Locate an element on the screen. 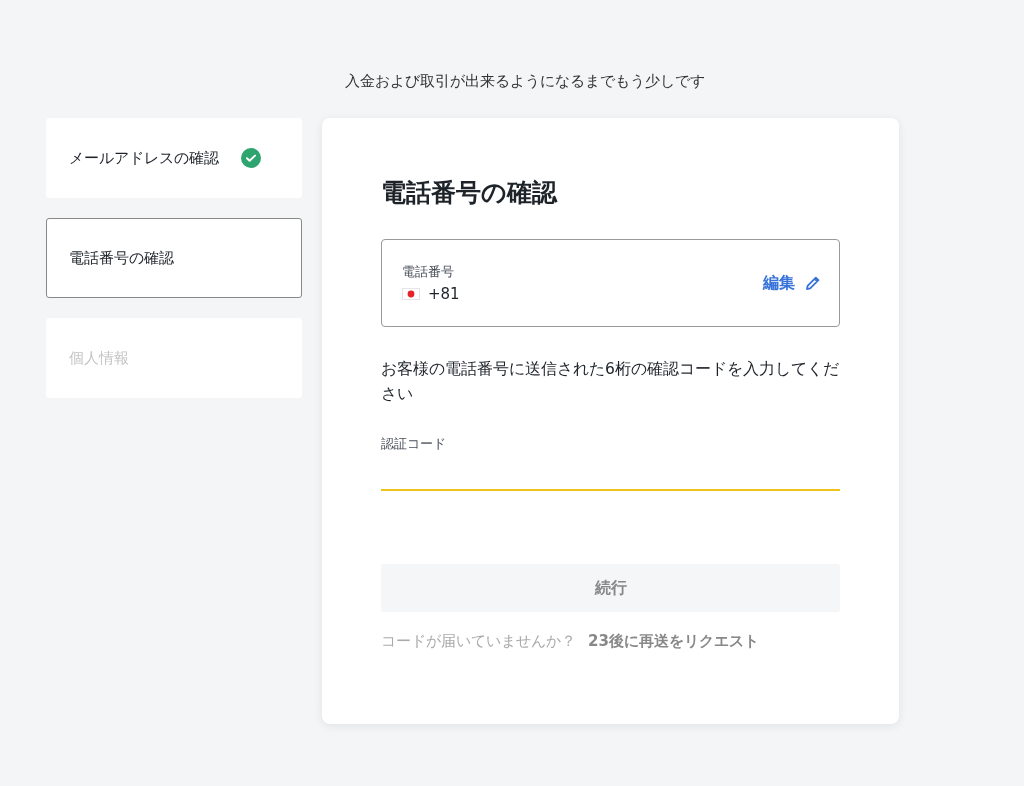  step-item: メールアドレスの確認 is located at coordinates (174, 158).